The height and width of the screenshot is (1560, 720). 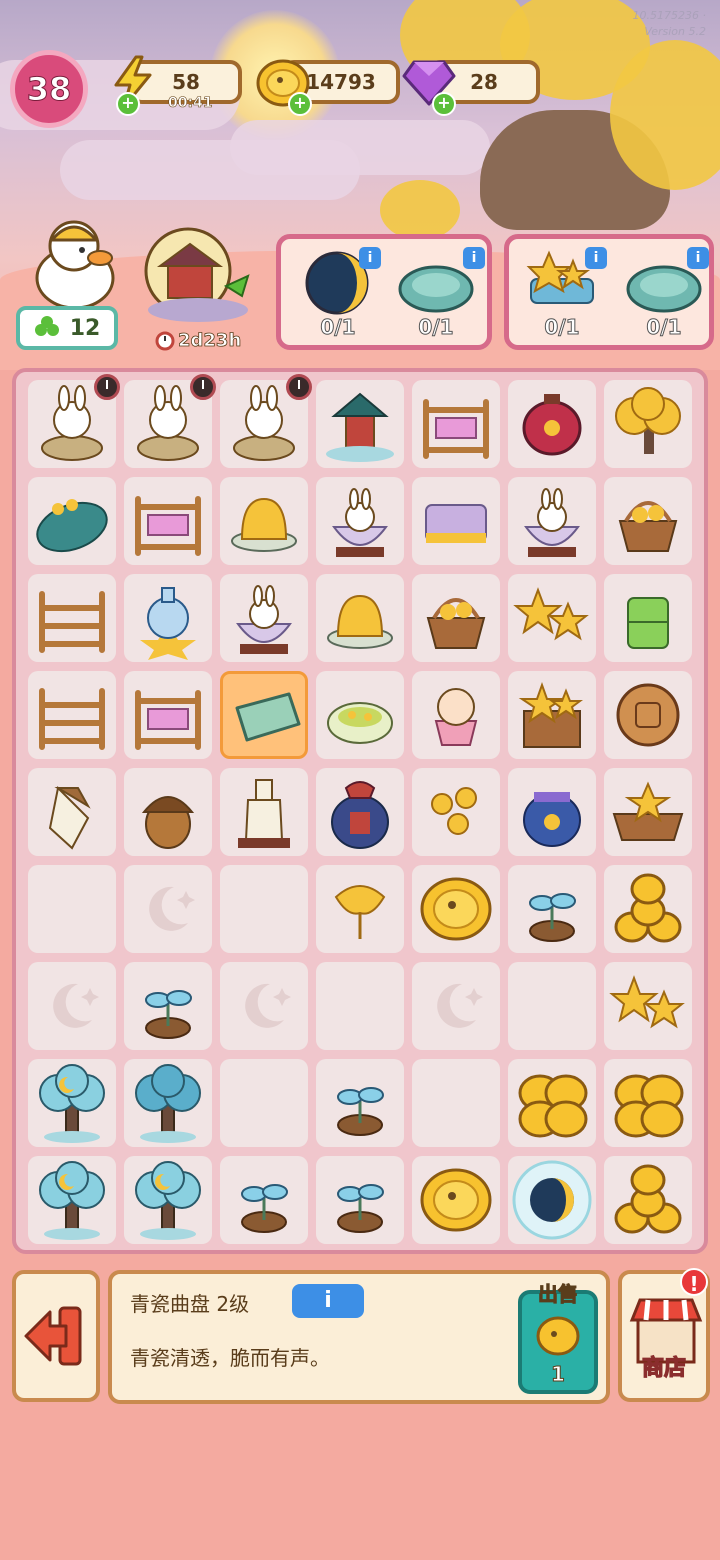 I want to click on order-card-2: 0/1 i 0/1 i, so click(x=609, y=292).